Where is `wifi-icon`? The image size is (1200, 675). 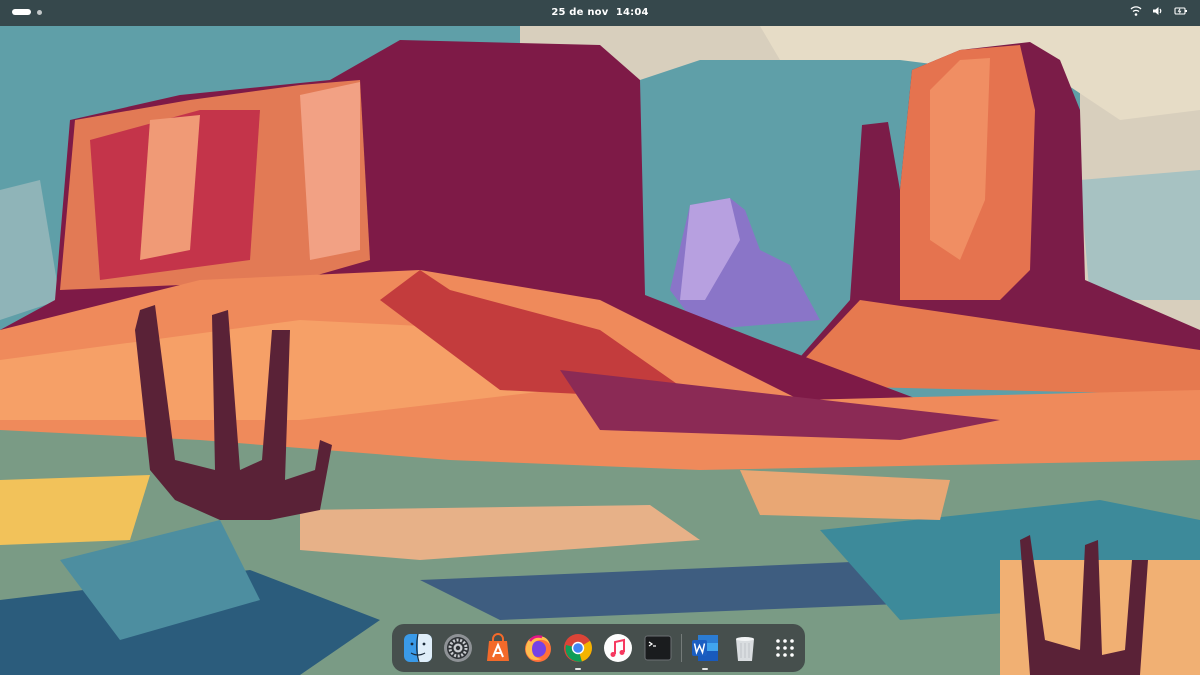
wifi-icon is located at coordinates (1136, 11).